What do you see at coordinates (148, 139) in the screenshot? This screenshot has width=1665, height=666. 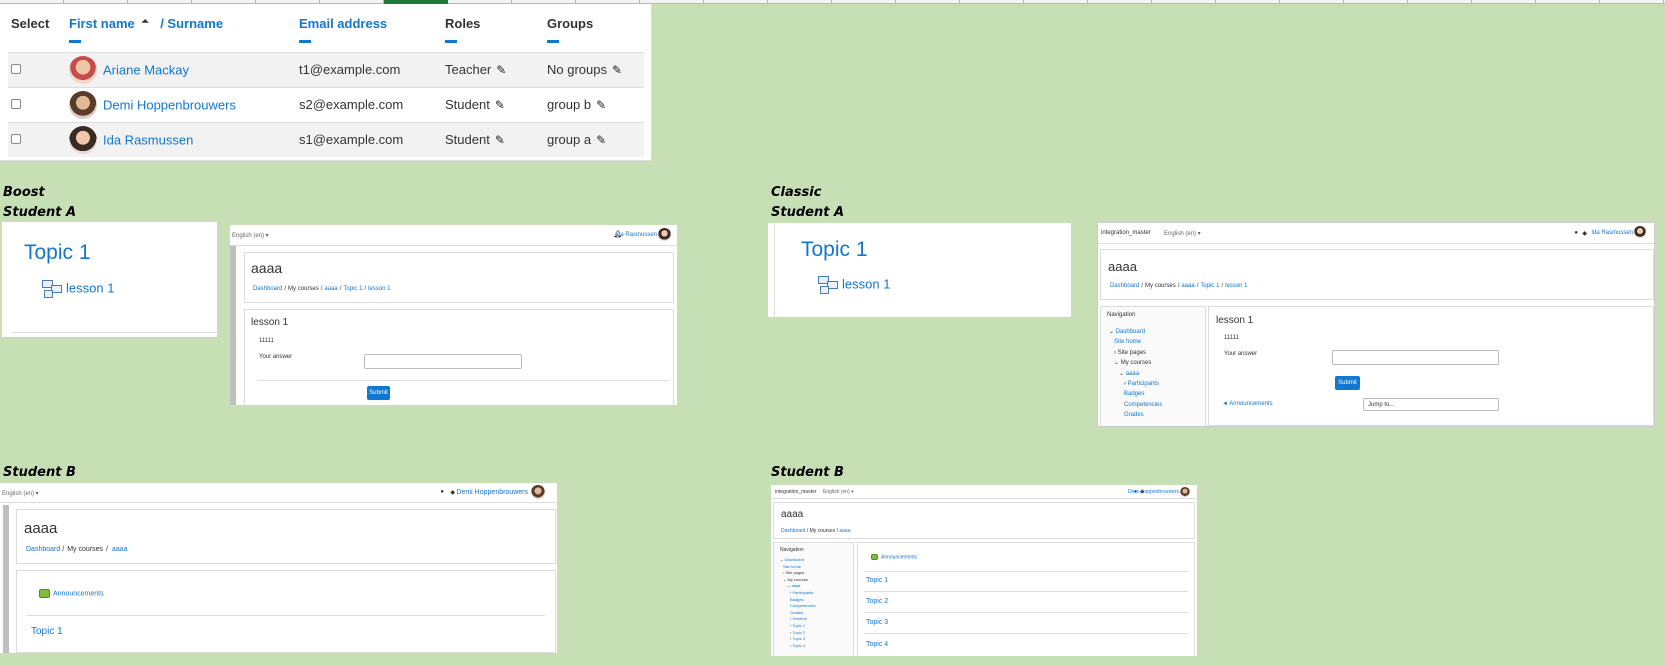 I see `participant-name-link: Ida Rasmussen` at bounding box center [148, 139].